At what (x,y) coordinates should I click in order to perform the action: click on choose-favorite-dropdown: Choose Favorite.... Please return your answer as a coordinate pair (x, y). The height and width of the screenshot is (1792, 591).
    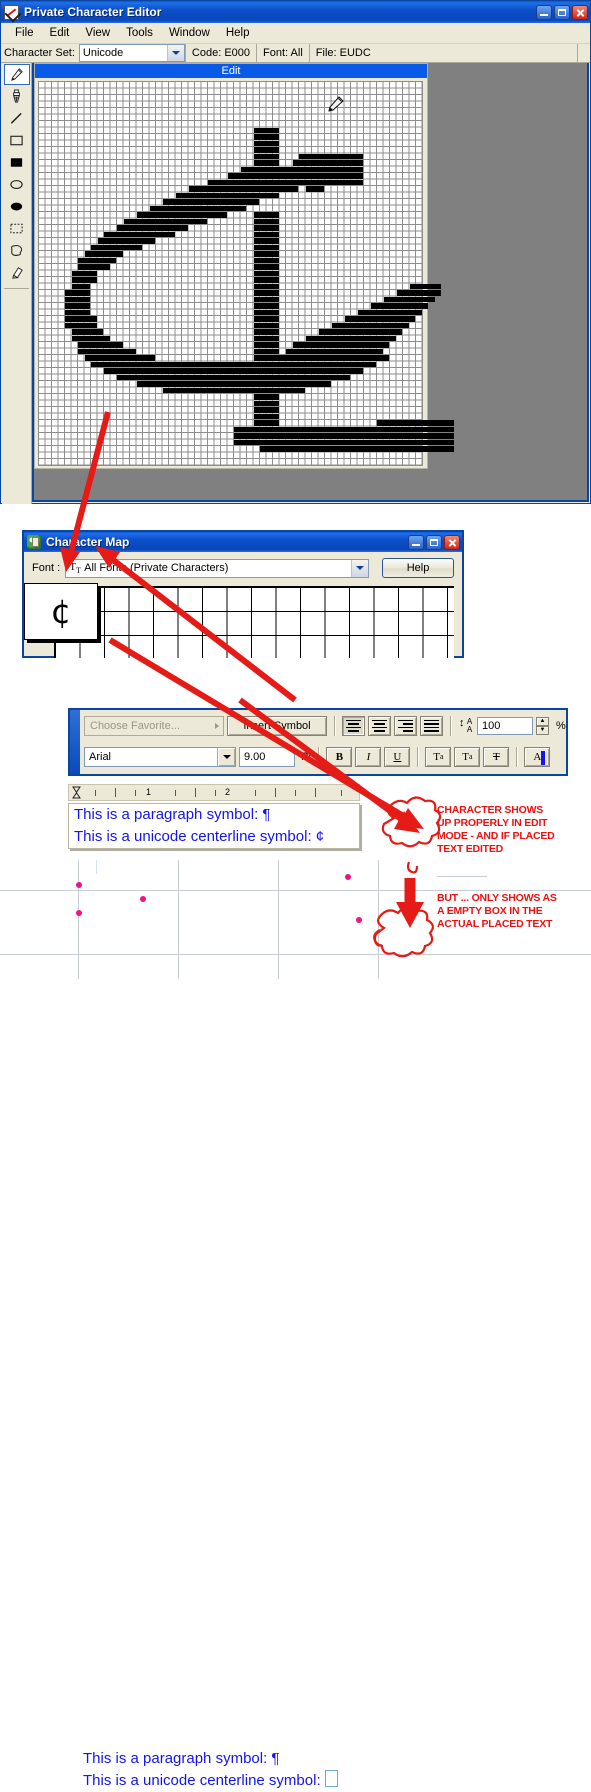
    Looking at the image, I should click on (154, 725).